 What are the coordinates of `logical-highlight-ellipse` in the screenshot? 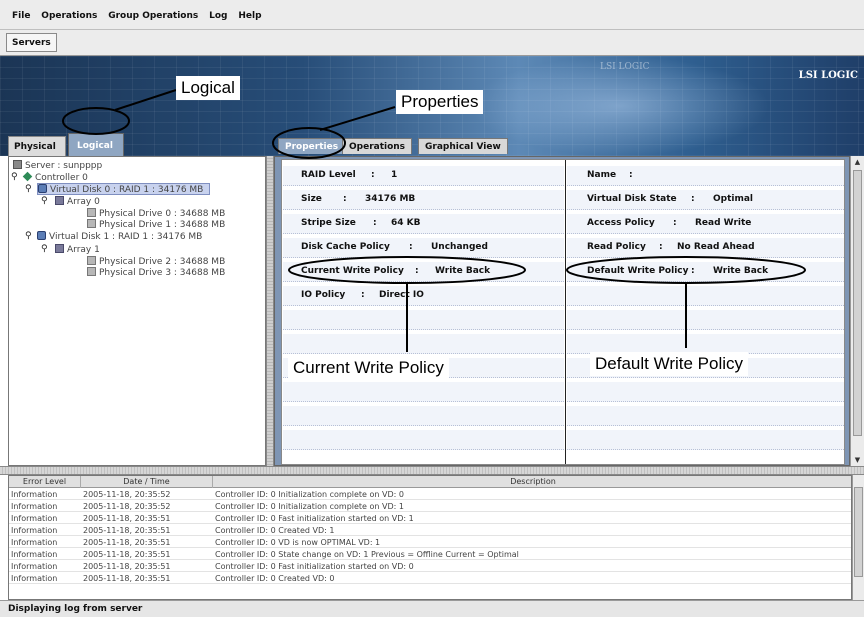 It's located at (96, 121).